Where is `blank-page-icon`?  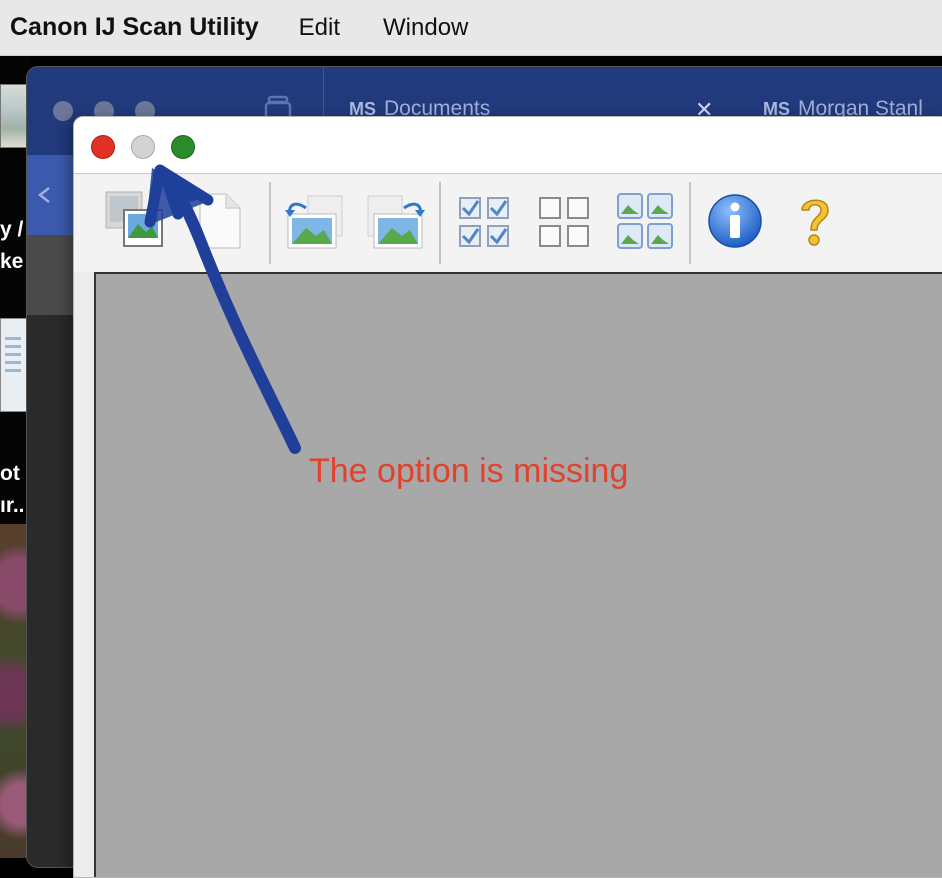 blank-page-icon is located at coordinates (217, 221).